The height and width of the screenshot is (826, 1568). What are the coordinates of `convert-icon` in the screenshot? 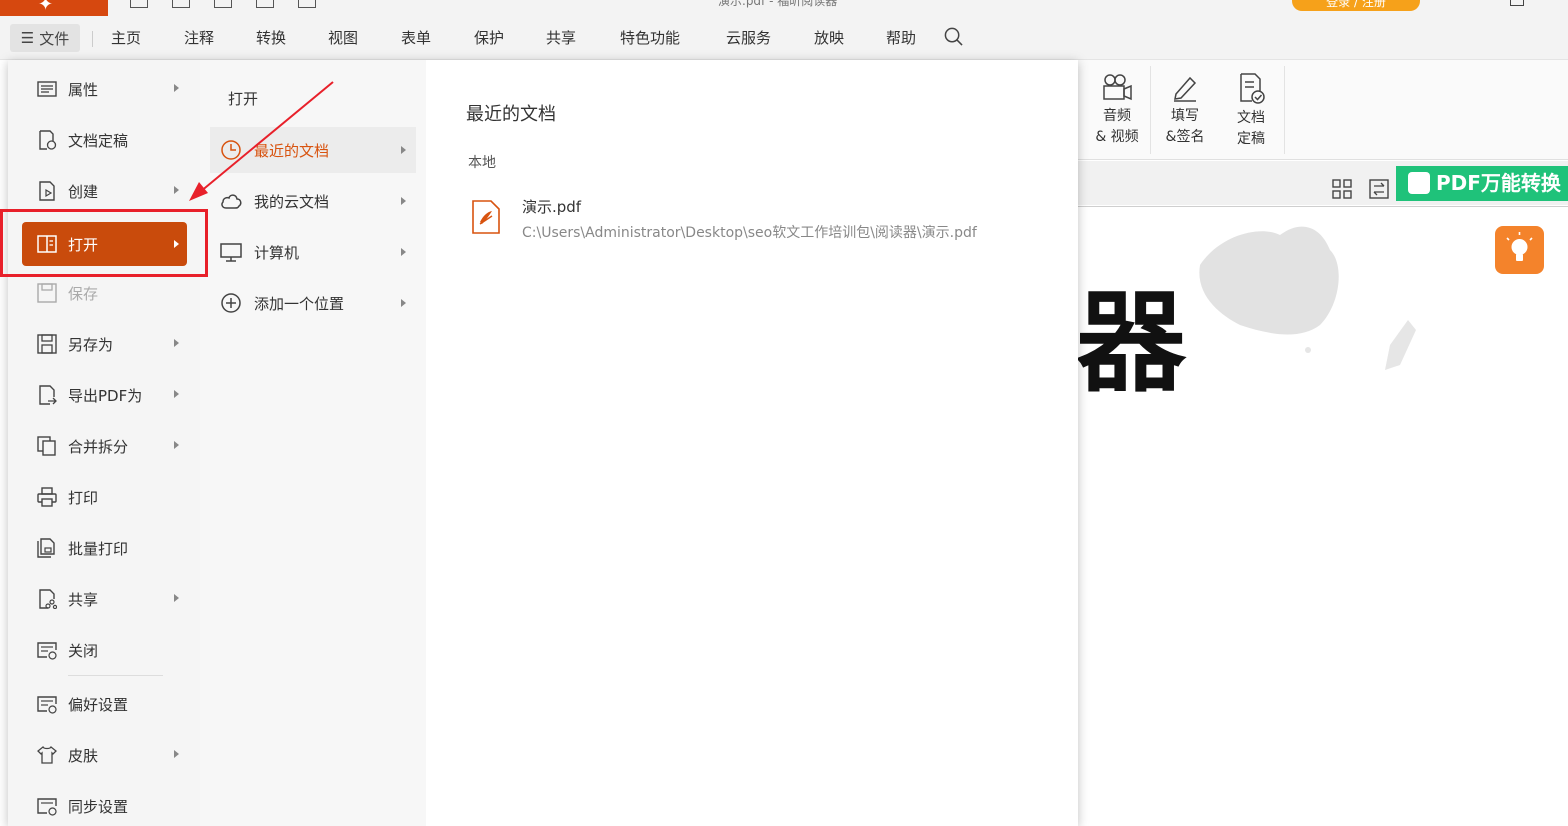 It's located at (1419, 183).